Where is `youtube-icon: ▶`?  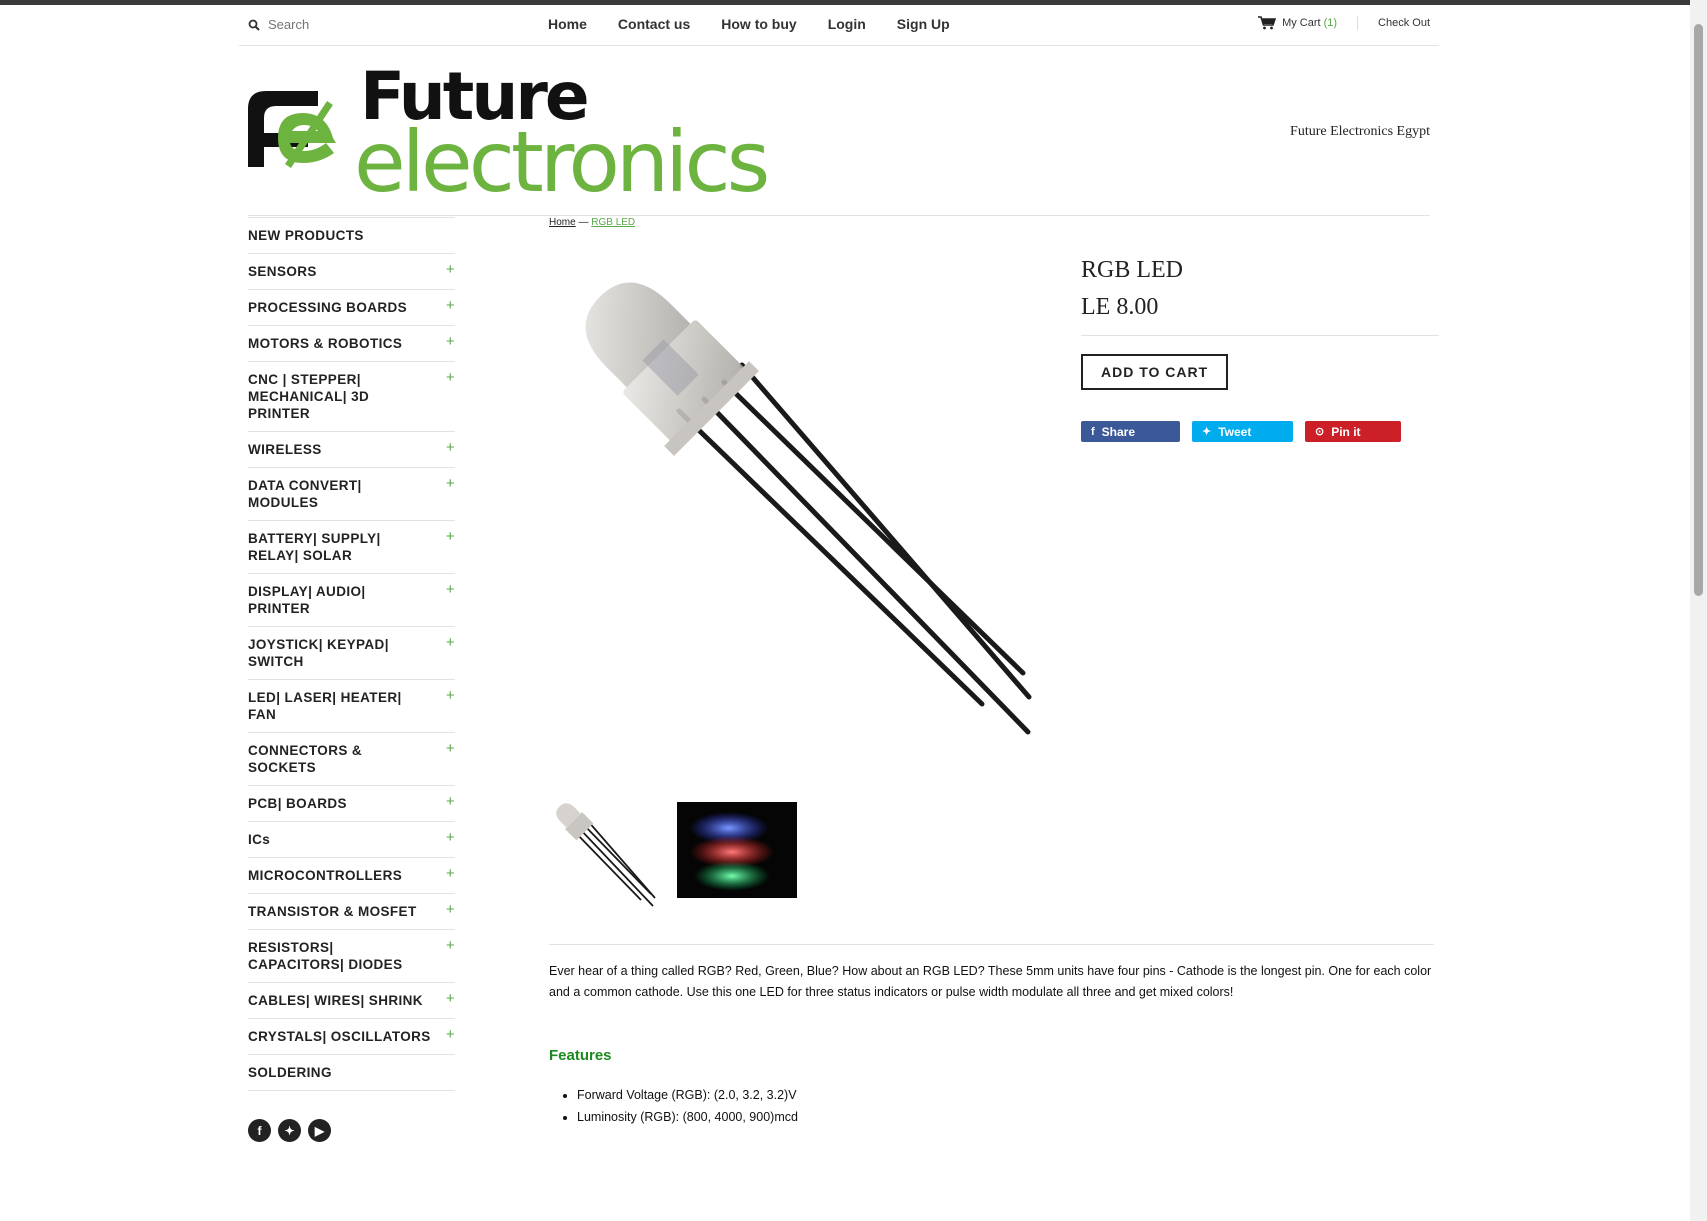
youtube-icon: ▶ is located at coordinates (319, 1130).